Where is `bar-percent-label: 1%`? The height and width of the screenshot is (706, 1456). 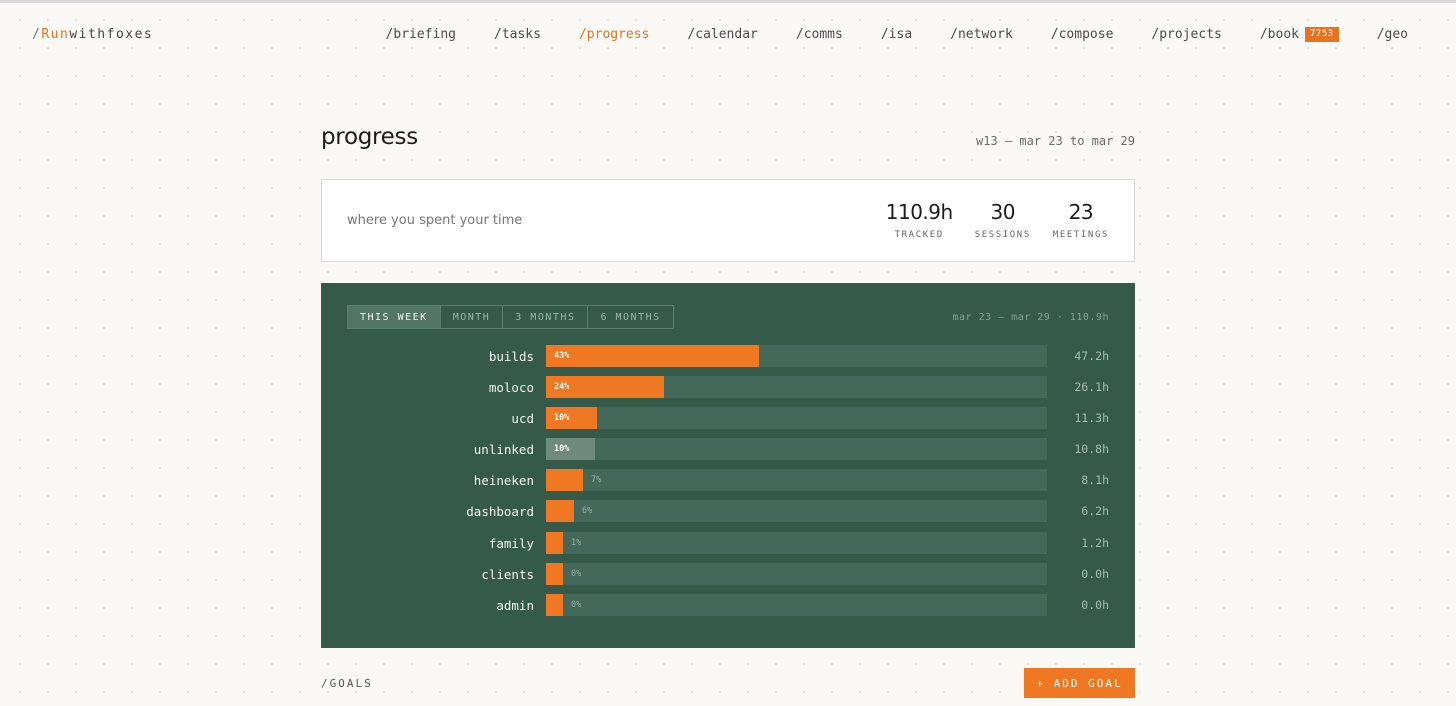 bar-percent-label: 1% is located at coordinates (576, 542).